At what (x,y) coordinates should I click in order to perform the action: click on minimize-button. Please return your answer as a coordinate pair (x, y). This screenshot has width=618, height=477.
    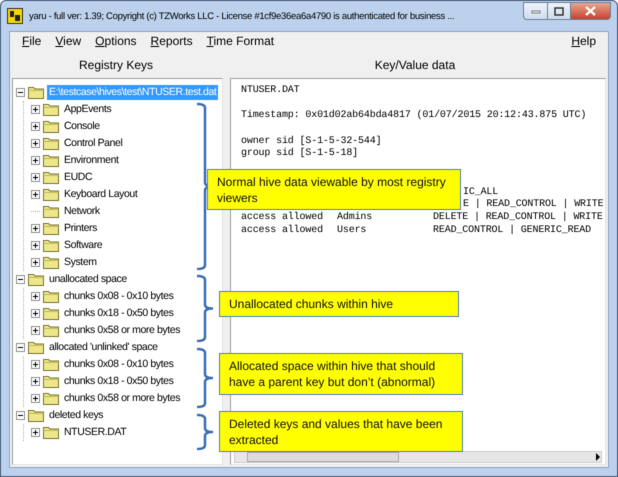
    Looking at the image, I should click on (535, 11).